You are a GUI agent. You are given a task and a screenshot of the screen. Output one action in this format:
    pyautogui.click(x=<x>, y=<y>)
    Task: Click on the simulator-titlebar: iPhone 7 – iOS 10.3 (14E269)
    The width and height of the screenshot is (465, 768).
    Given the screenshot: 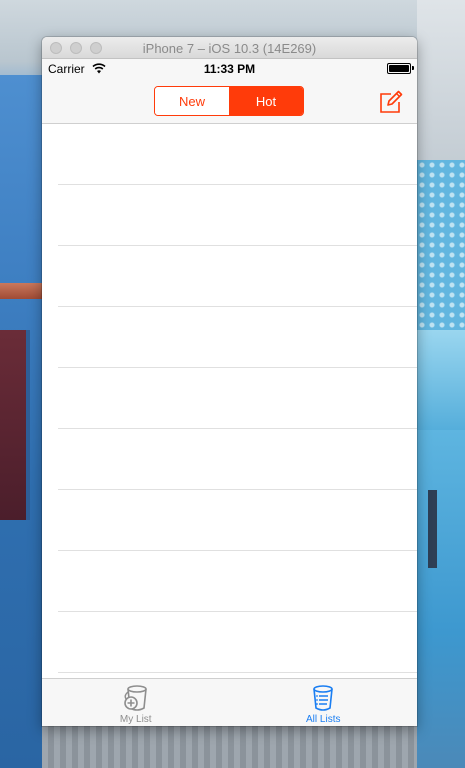 What is the action you would take?
    pyautogui.click(x=229, y=48)
    